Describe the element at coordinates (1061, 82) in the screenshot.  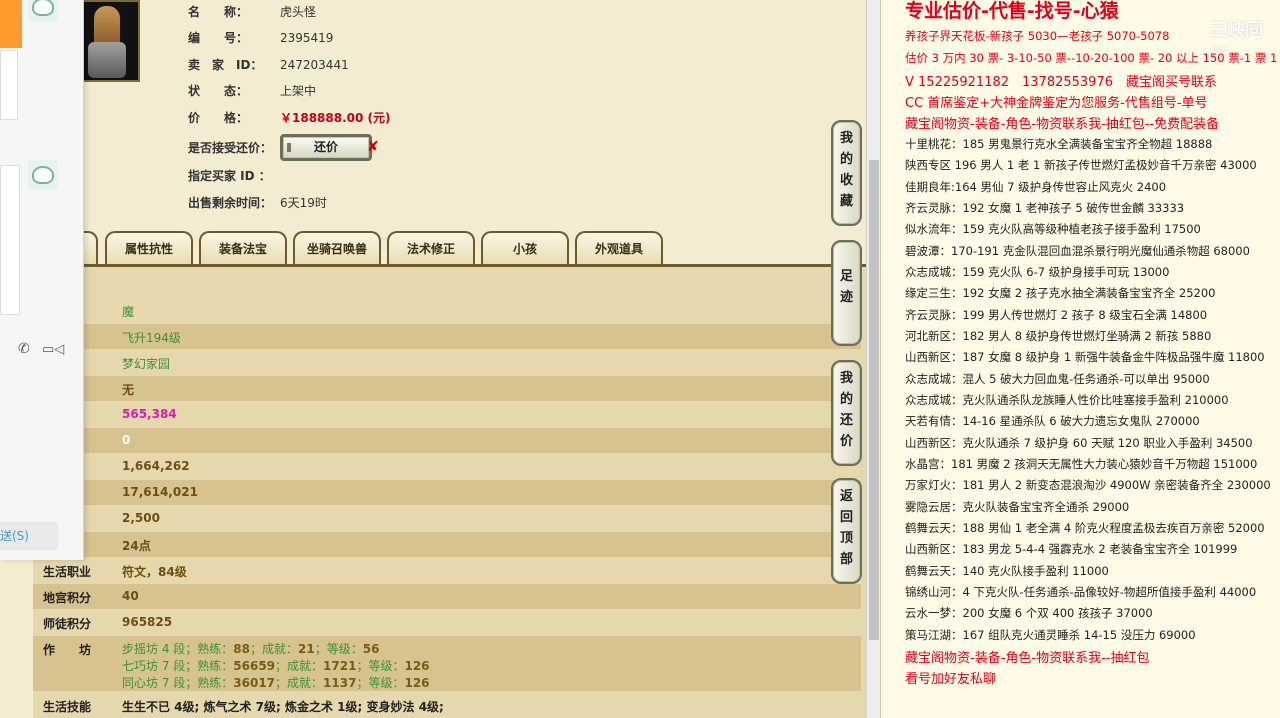
I see `note-line: V 15225921182 13782553976 藏宝阁买号联系` at that location.